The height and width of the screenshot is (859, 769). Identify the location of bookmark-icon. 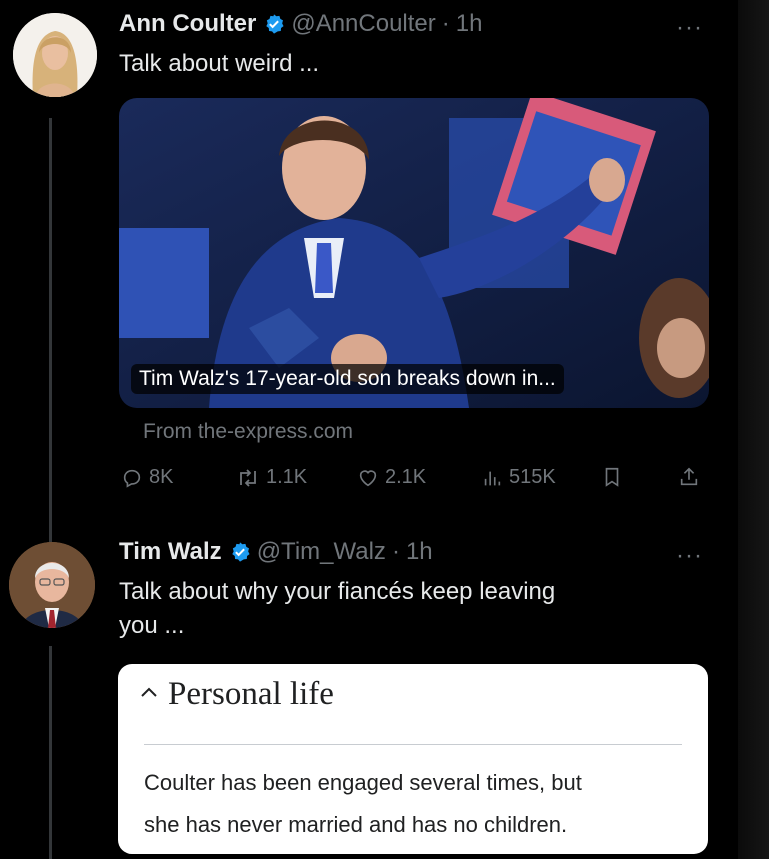
(612, 477).